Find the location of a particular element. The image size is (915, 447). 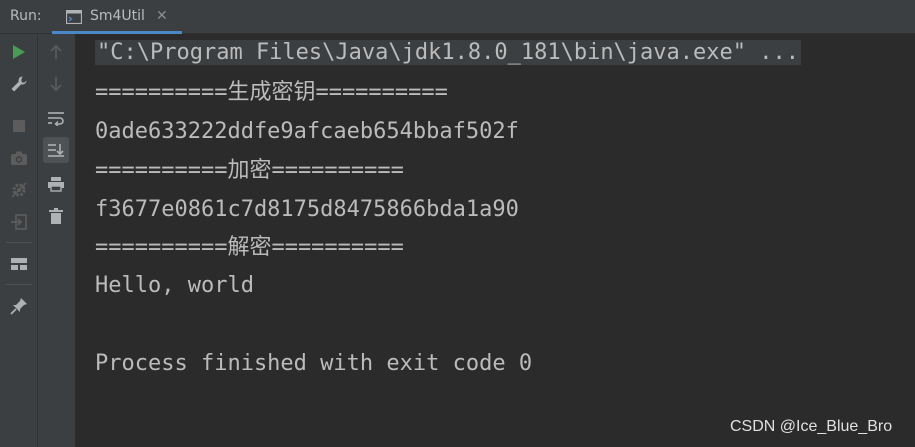

rerun-icon is located at coordinates (19, 52).